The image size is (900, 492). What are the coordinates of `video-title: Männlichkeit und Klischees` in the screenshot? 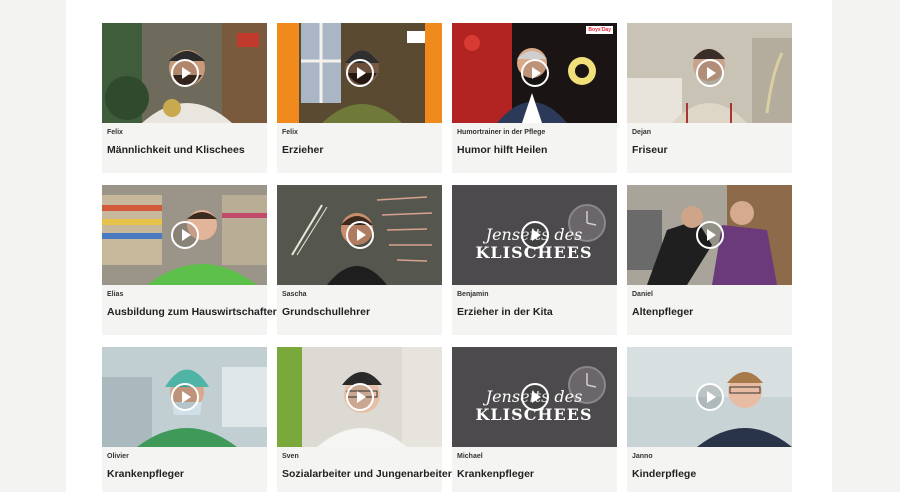 It's located at (184, 150).